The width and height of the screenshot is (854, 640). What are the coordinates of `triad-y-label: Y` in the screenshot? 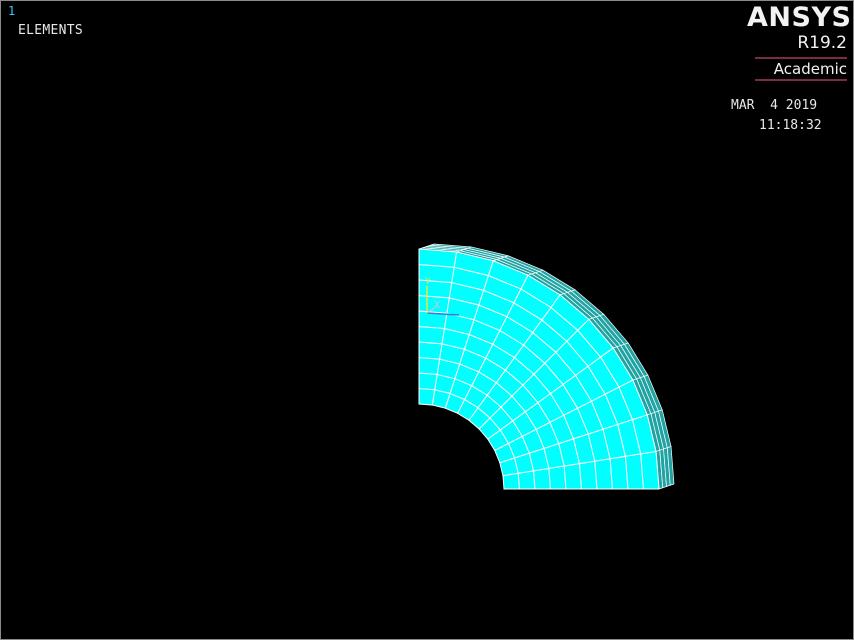 It's located at (428, 282).